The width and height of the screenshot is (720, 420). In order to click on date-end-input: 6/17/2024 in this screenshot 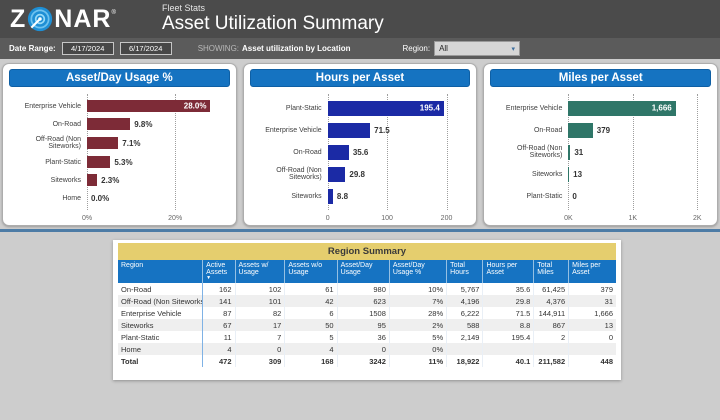, I will do `click(145, 48)`.